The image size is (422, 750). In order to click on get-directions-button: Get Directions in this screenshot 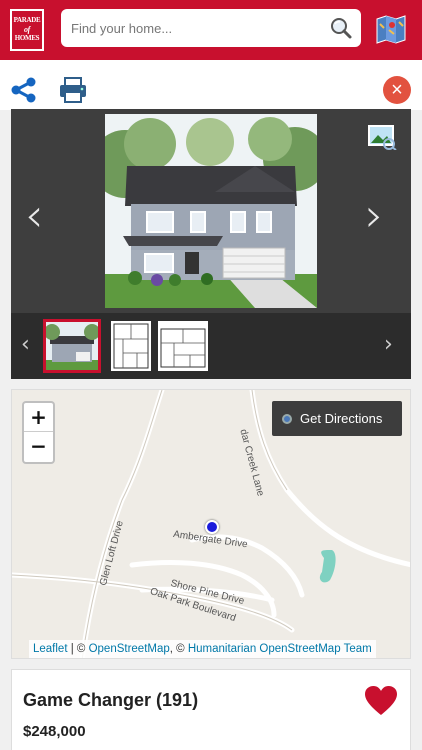, I will do `click(337, 418)`.